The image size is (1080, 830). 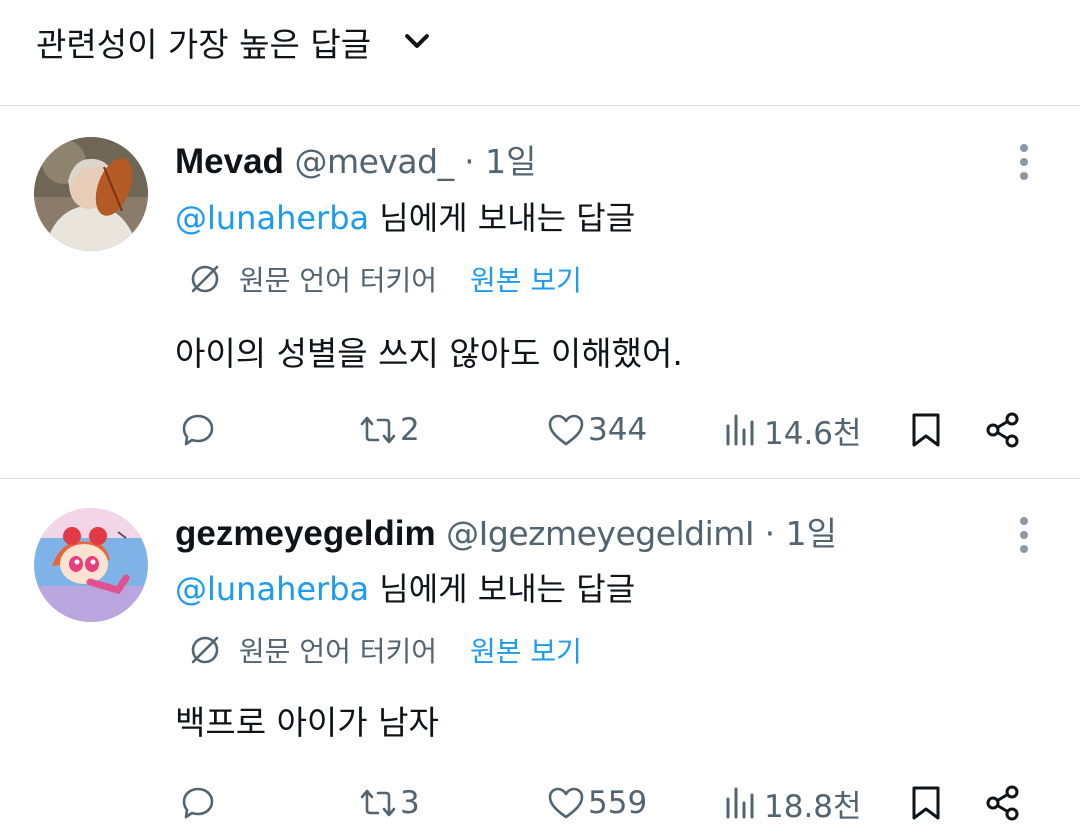 I want to click on views-button: 18.8천, so click(x=792, y=803).